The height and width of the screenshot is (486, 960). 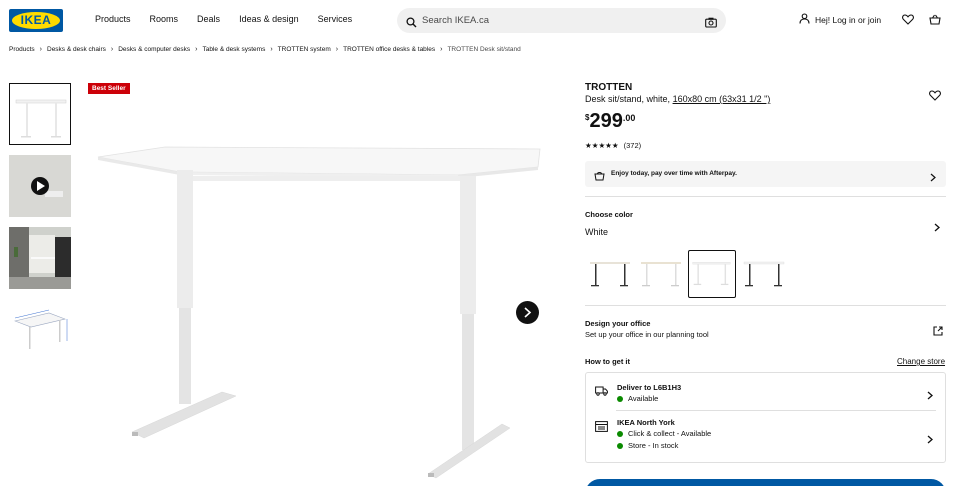 I want to click on best-seller-badge: Best Seller, so click(x=109, y=88).